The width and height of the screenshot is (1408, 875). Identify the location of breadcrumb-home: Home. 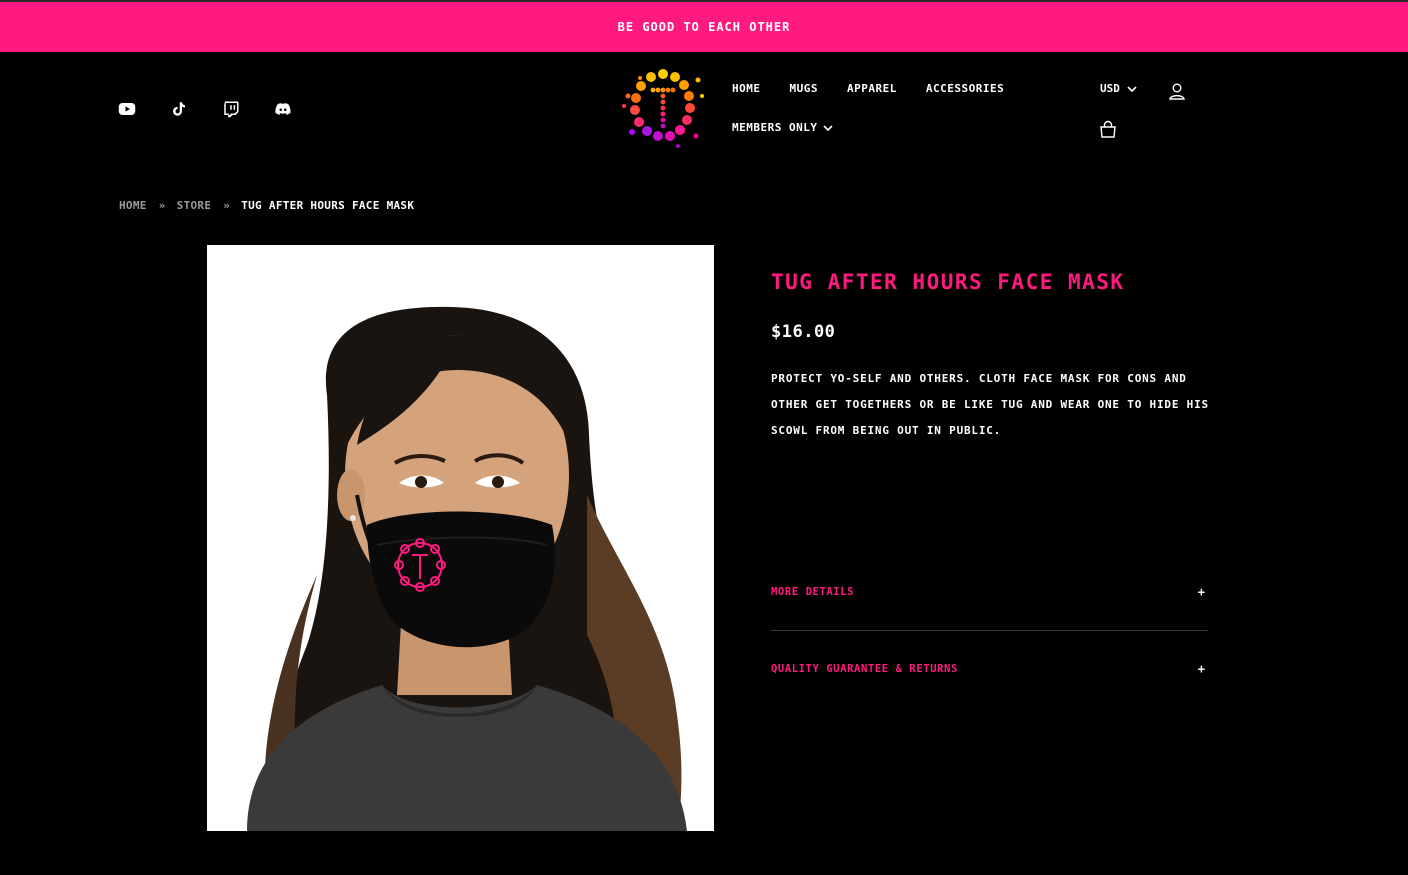
(133, 205).